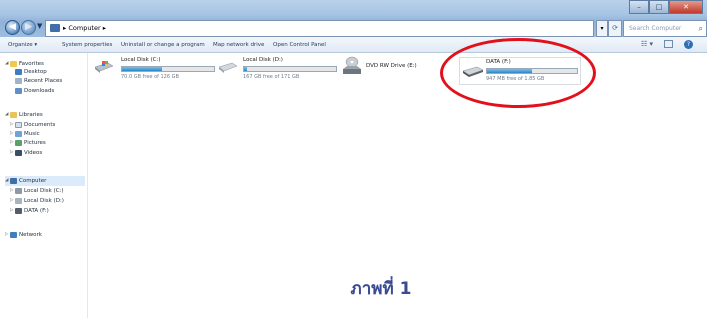 The width and height of the screenshot is (707, 318). I want to click on windows-drive-icon, so click(104, 67).